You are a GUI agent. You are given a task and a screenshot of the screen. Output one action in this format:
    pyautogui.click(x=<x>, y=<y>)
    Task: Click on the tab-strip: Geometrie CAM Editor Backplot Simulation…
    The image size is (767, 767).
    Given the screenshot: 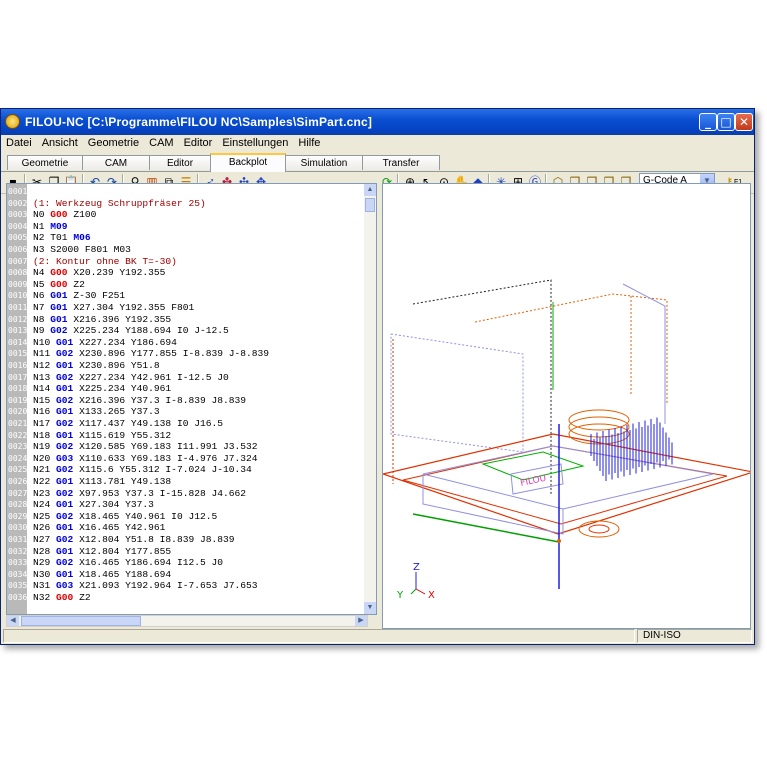 What is the action you would take?
    pyautogui.click(x=377, y=162)
    